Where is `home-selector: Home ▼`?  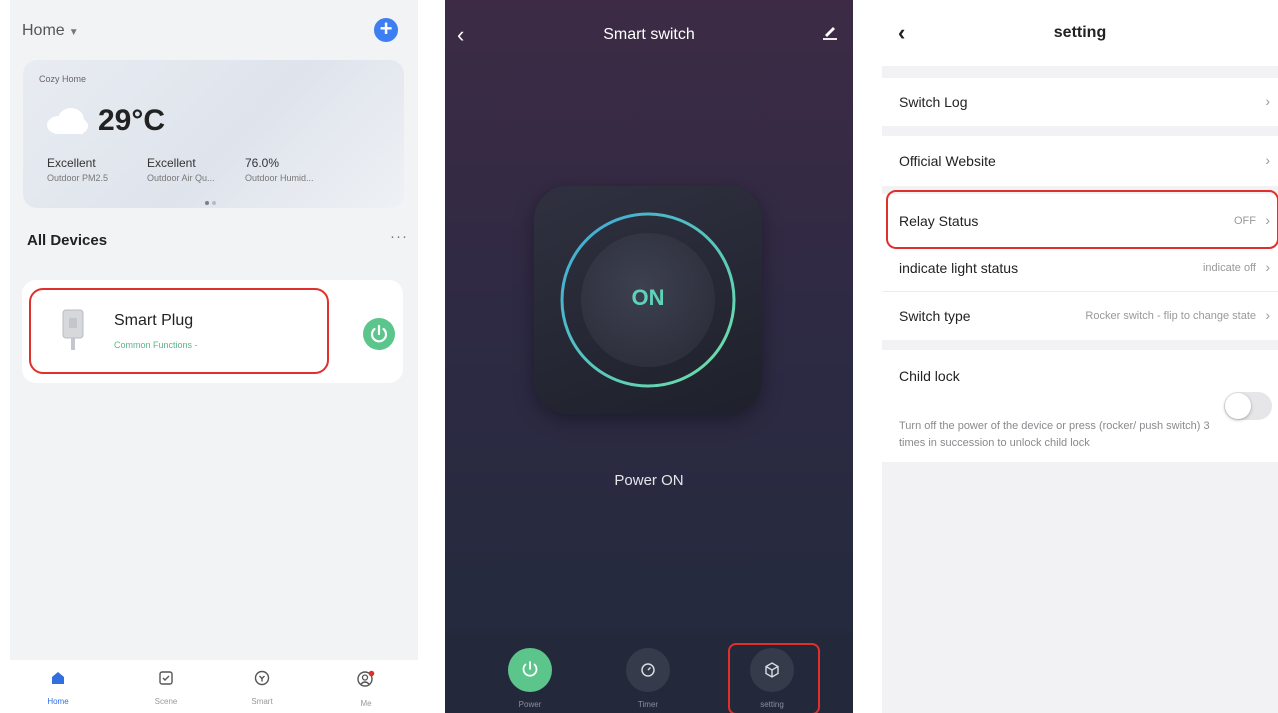
home-selector: Home ▼ is located at coordinates (50, 31).